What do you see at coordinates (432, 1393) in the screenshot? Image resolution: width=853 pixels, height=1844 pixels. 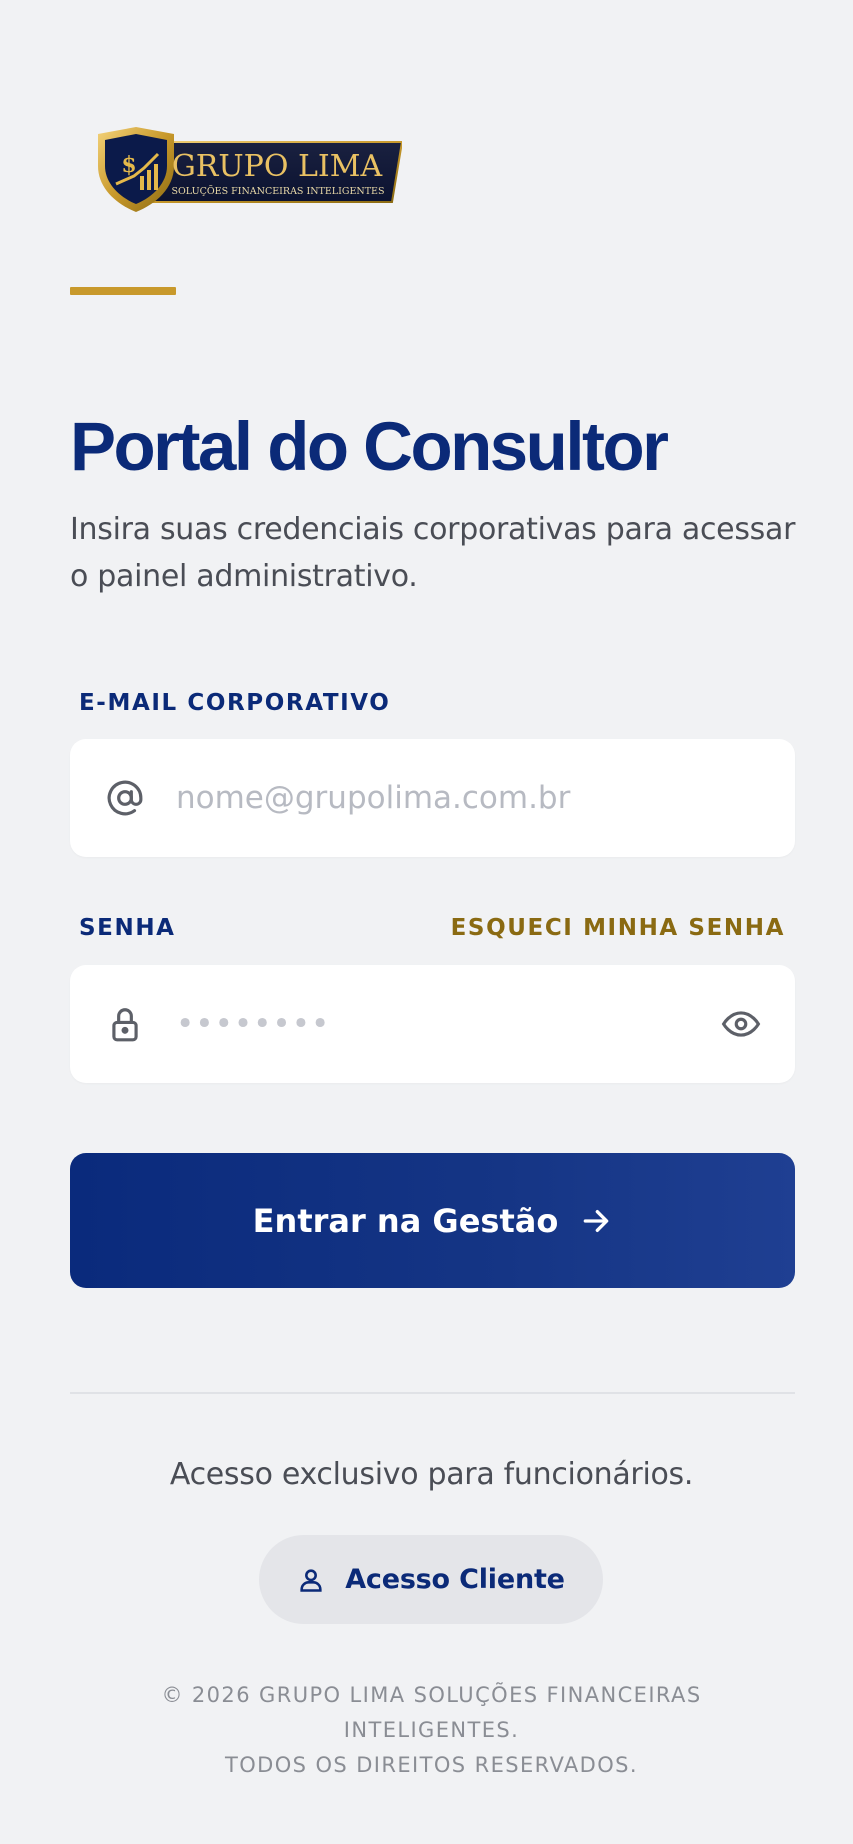 I see `section-divider` at bounding box center [432, 1393].